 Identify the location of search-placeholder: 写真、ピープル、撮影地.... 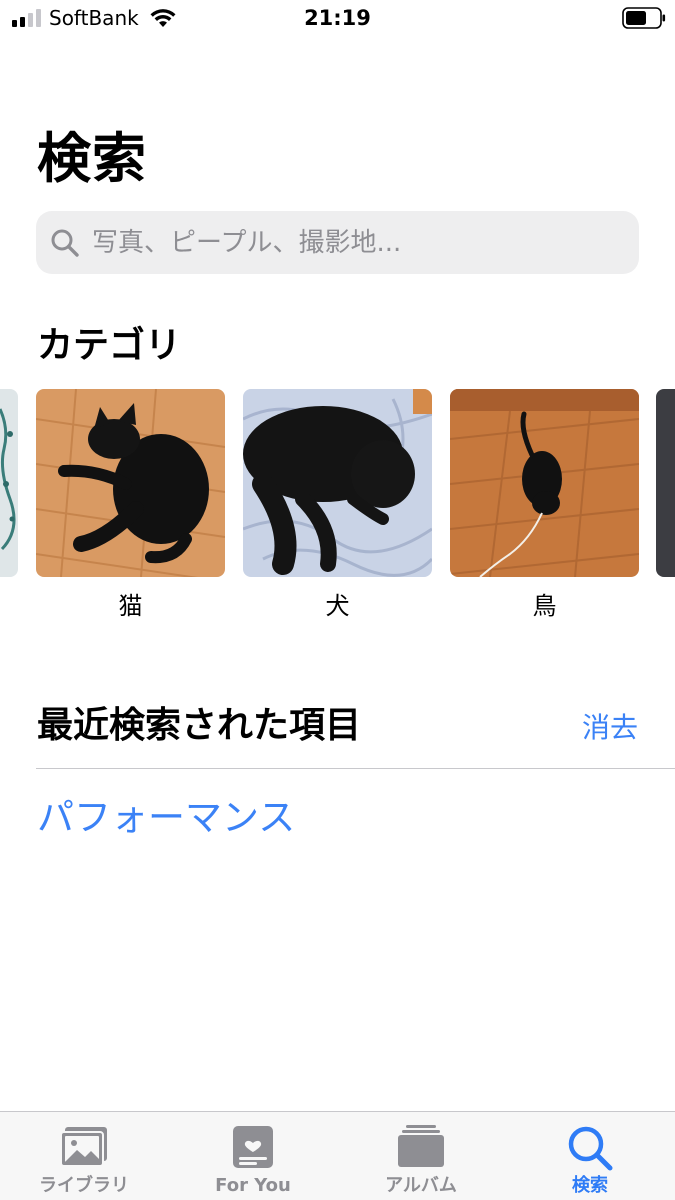
(246, 243).